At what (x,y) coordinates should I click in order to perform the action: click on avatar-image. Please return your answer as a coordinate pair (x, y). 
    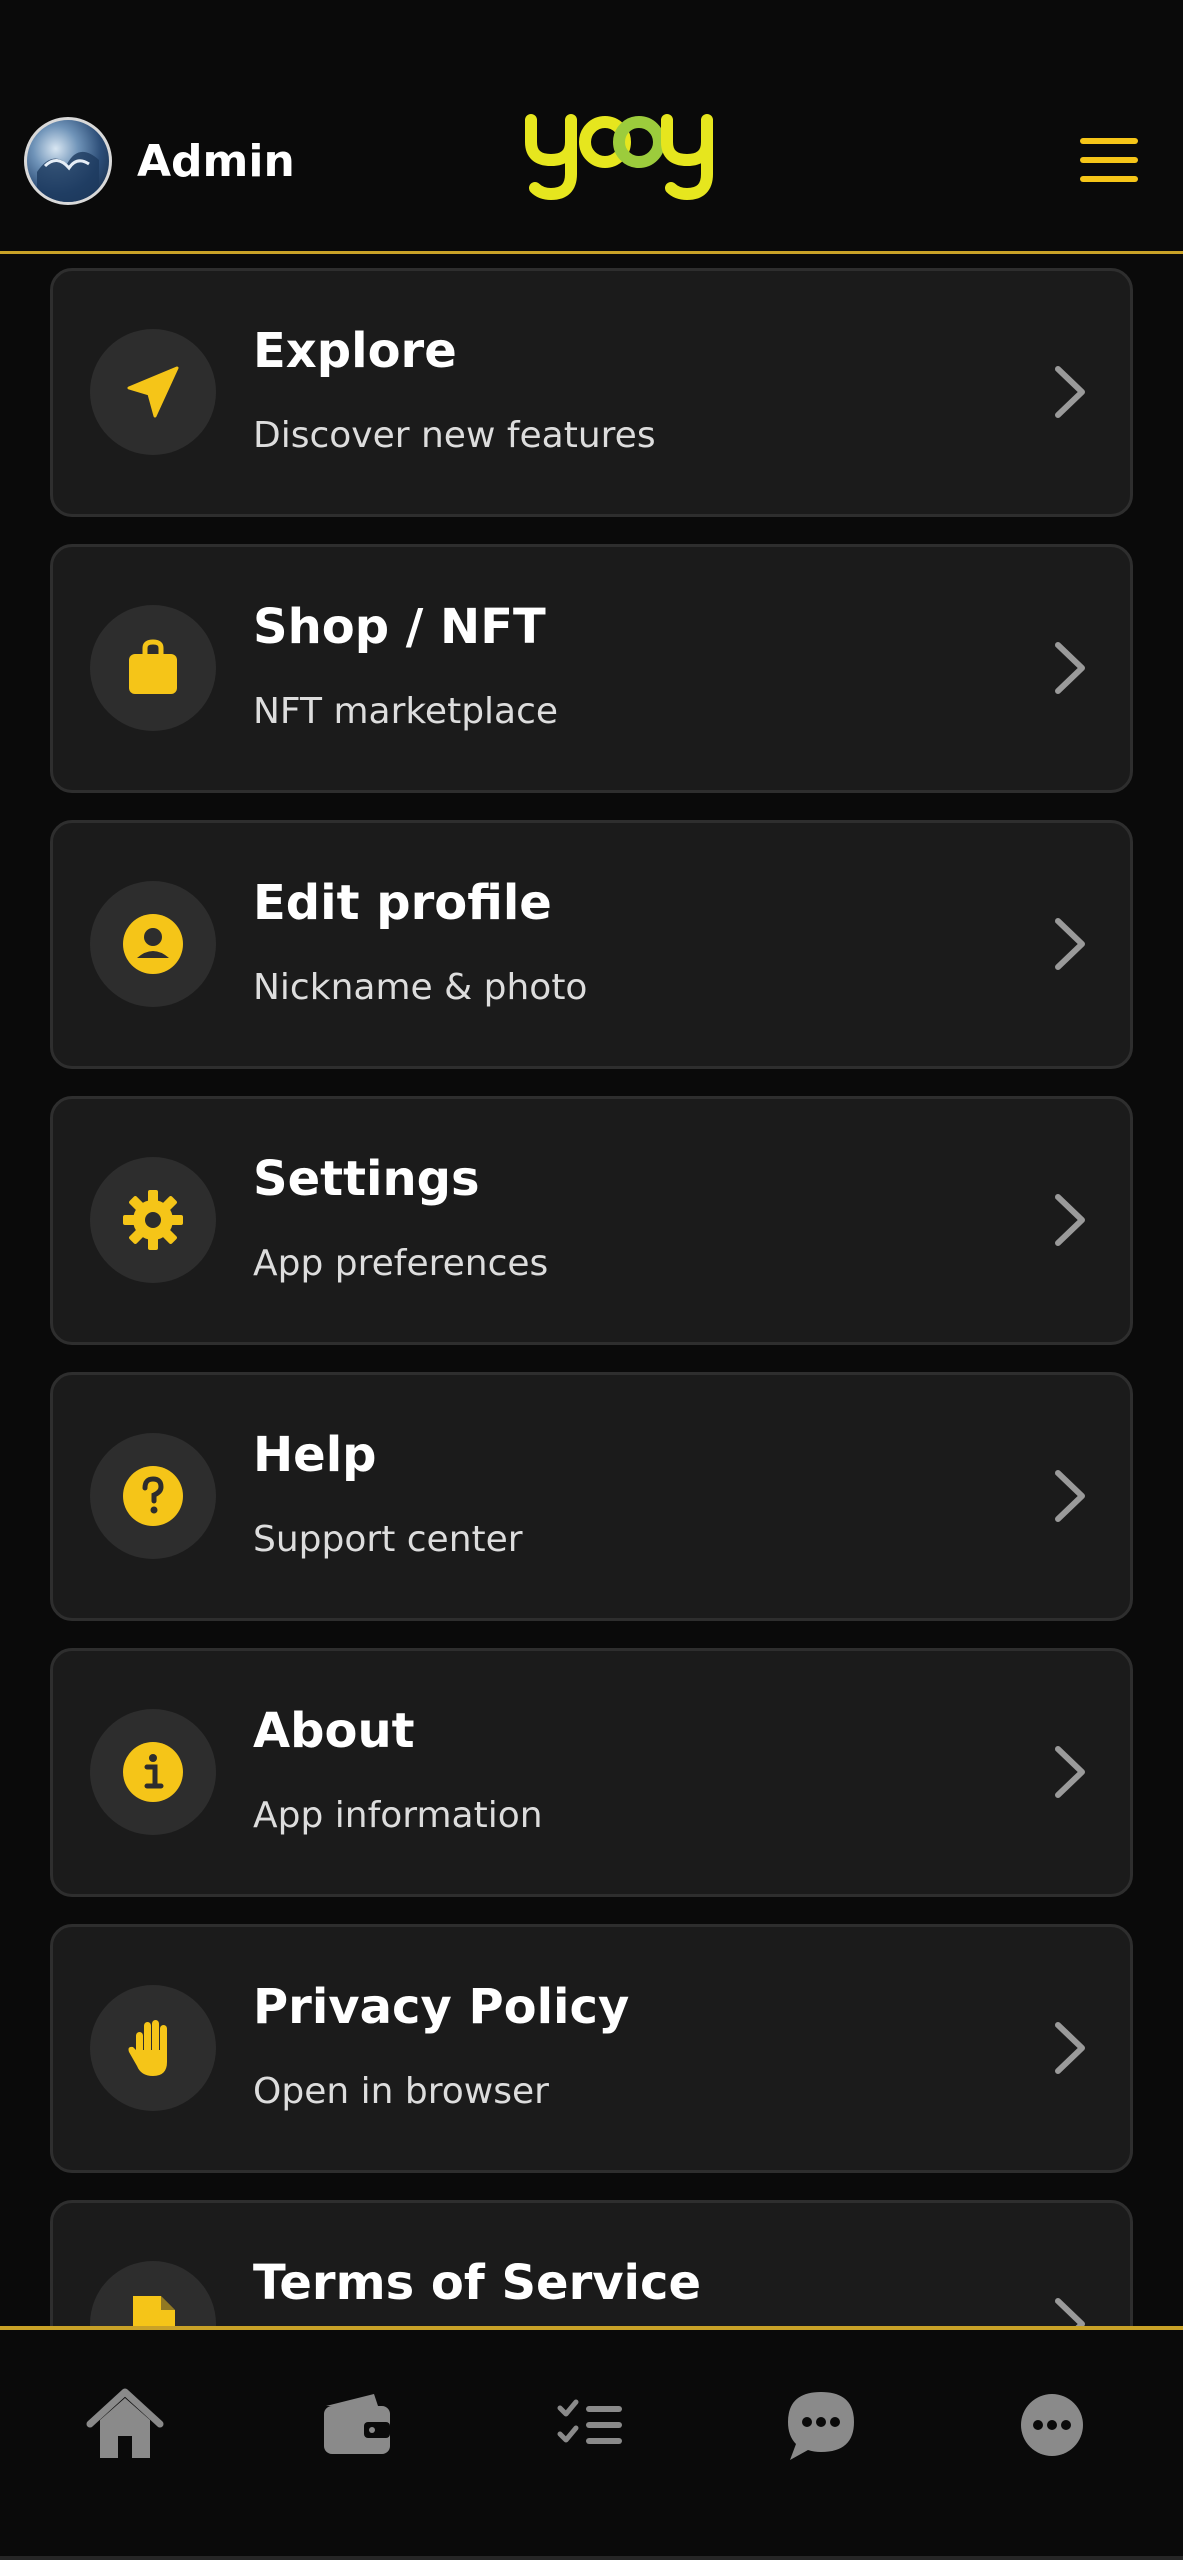
    Looking at the image, I should click on (68, 176).